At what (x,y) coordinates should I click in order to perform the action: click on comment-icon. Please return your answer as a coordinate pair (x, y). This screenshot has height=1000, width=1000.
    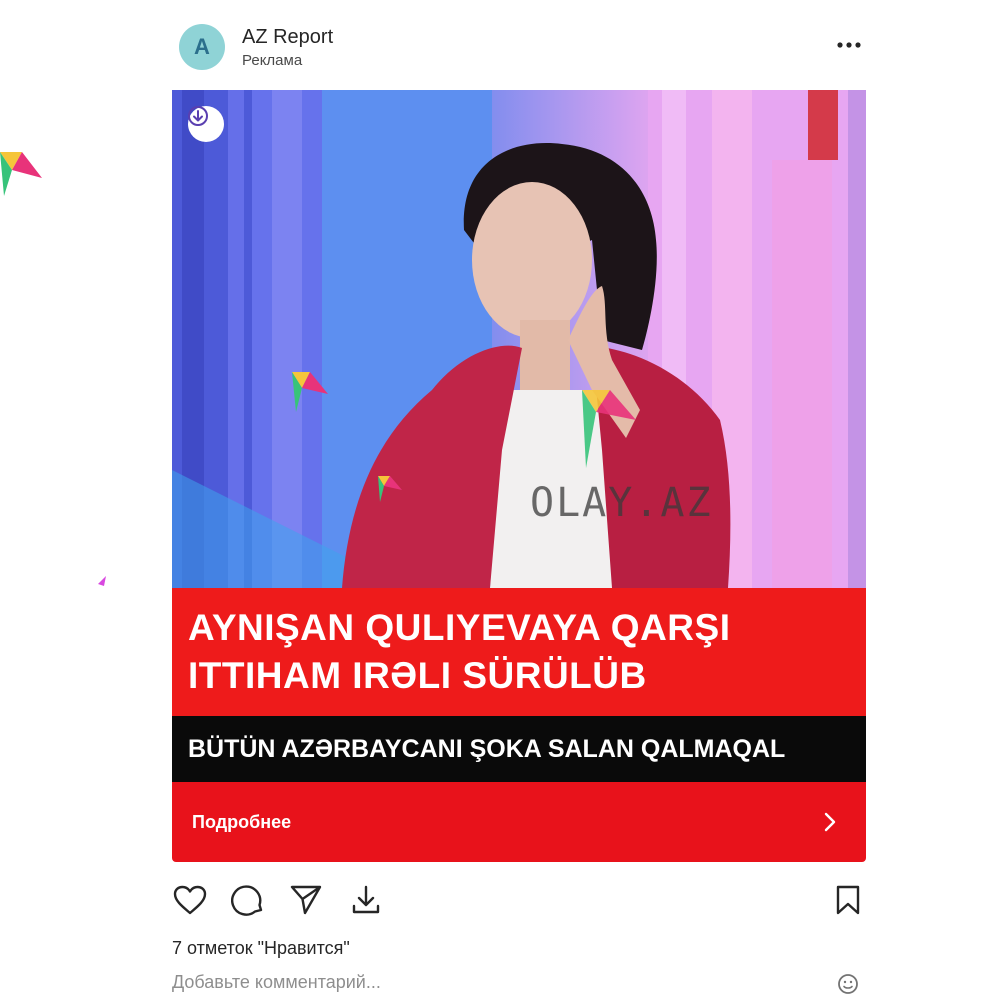
    Looking at the image, I should click on (247, 900).